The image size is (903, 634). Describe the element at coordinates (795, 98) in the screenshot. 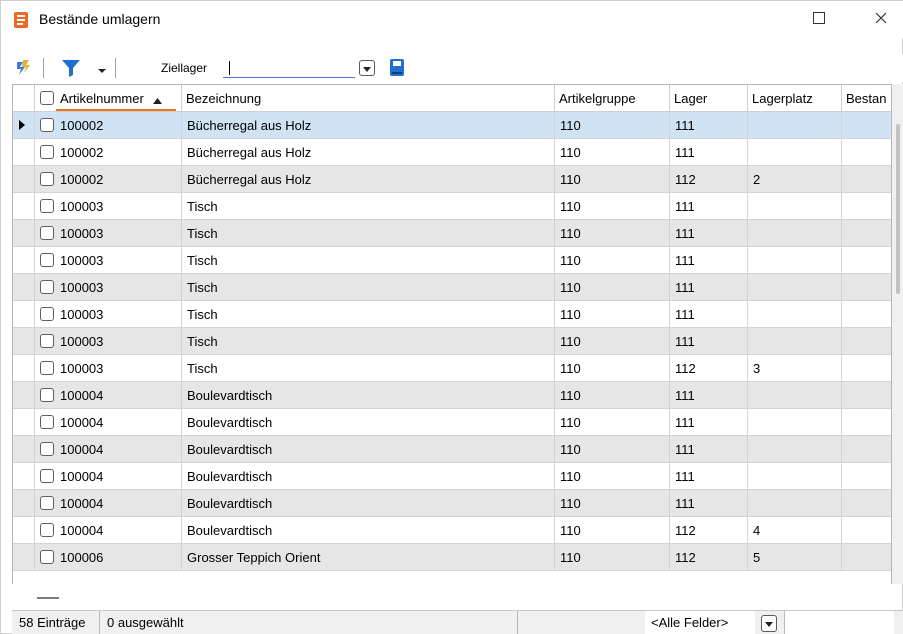

I see `column-header-lagerplatz: Lagerplatz` at that location.